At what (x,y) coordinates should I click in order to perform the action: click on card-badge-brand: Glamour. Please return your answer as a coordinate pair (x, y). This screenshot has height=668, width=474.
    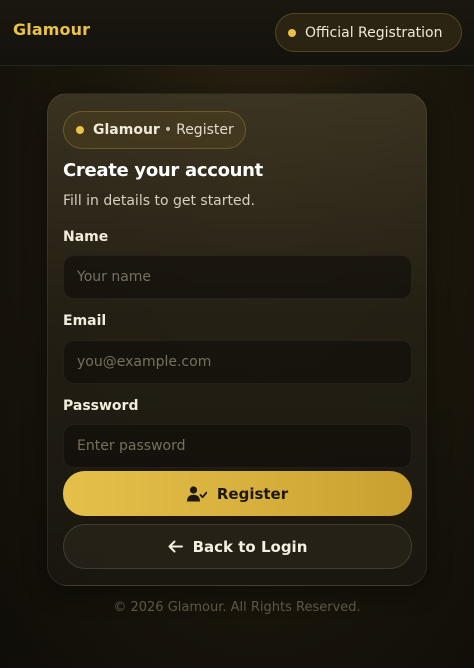
    Looking at the image, I should click on (126, 130).